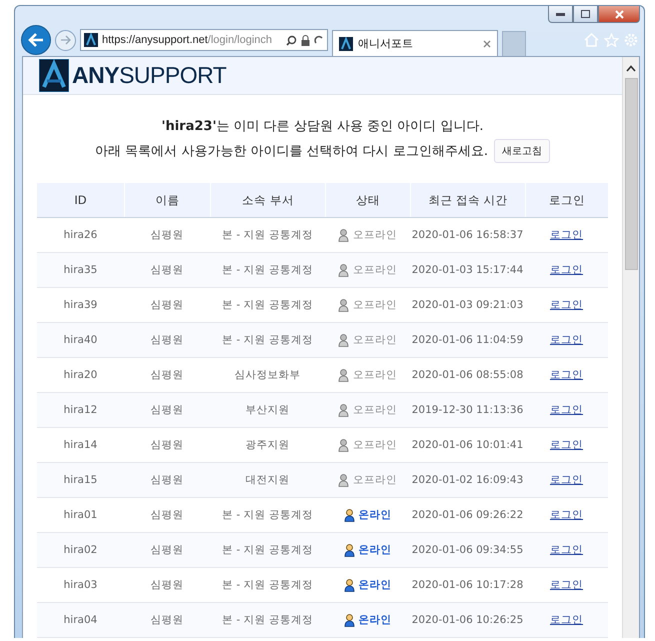 This screenshot has width=655, height=641. What do you see at coordinates (291, 40) in the screenshot?
I see `search-icon` at bounding box center [291, 40].